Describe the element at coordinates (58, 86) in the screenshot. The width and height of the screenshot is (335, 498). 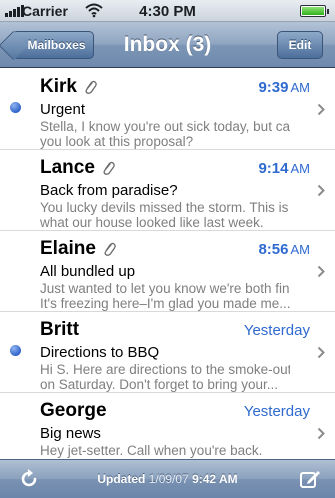
I see `sender-name: Kirk` at that location.